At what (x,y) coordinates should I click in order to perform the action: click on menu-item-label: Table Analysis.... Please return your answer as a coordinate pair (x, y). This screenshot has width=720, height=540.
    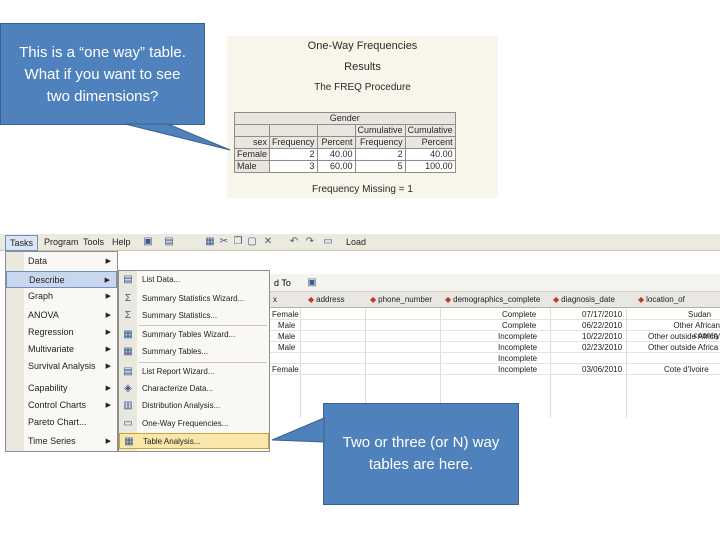
    Looking at the image, I should click on (172, 441).